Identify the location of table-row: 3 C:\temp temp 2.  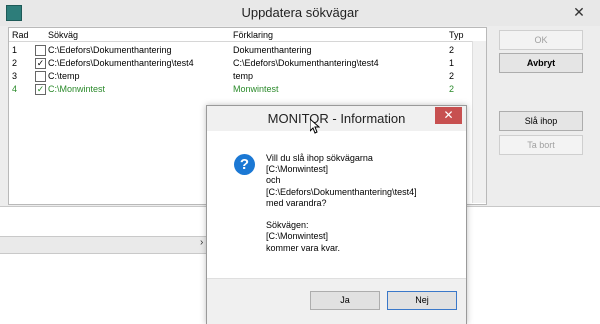
(240, 76).